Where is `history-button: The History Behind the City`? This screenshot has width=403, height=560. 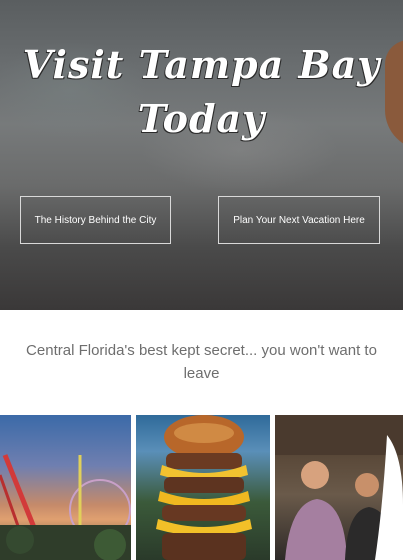 history-button: The History Behind the City is located at coordinates (95, 220).